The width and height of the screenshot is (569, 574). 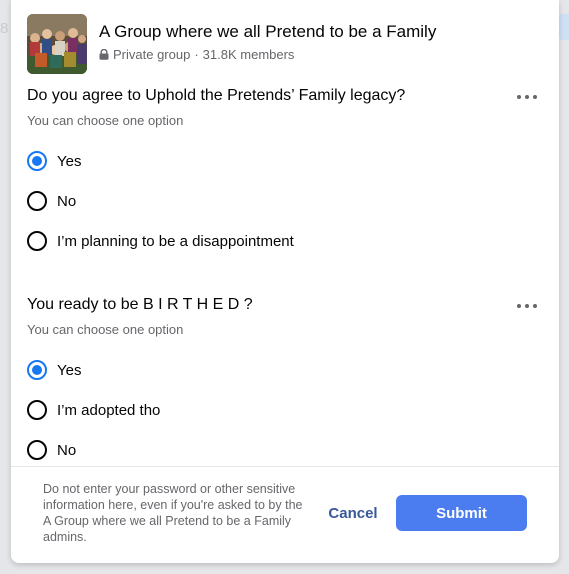 What do you see at coordinates (140, 304) in the screenshot?
I see `question-title: You ready to be B I R T H E D ?` at bounding box center [140, 304].